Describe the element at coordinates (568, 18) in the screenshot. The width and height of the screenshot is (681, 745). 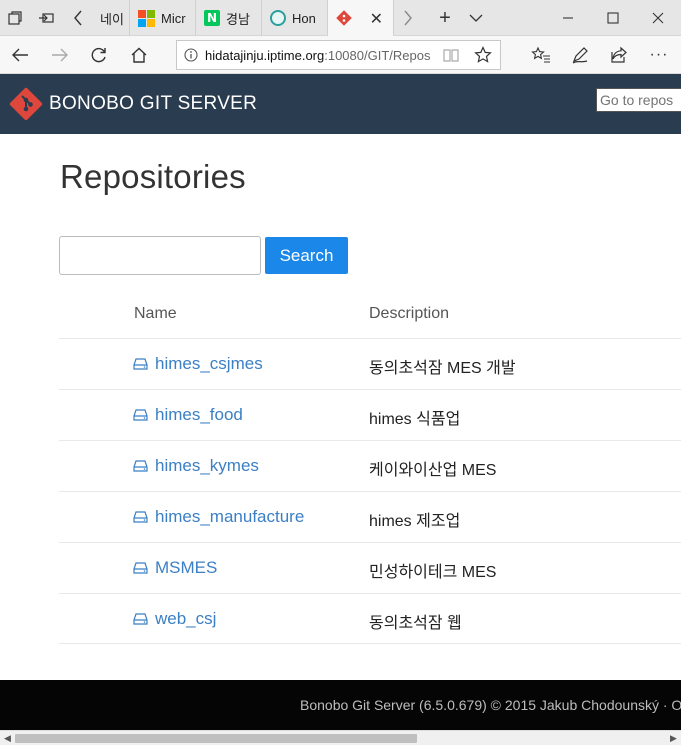
I see `minimize-icon` at that location.